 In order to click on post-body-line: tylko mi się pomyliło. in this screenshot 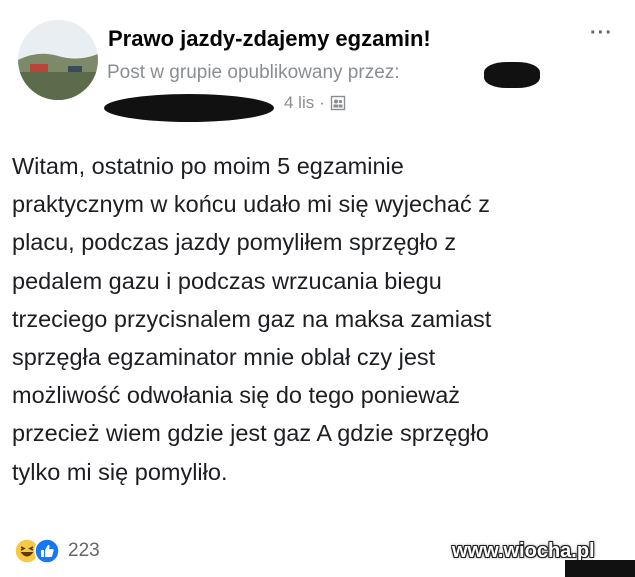, I will do `click(120, 471)`.